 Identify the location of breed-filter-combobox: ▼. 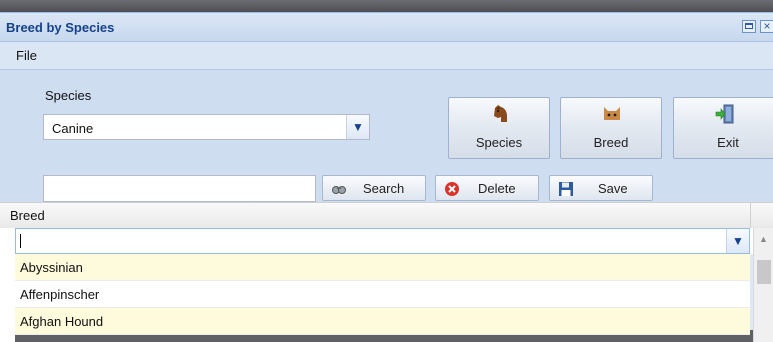
(382, 241).